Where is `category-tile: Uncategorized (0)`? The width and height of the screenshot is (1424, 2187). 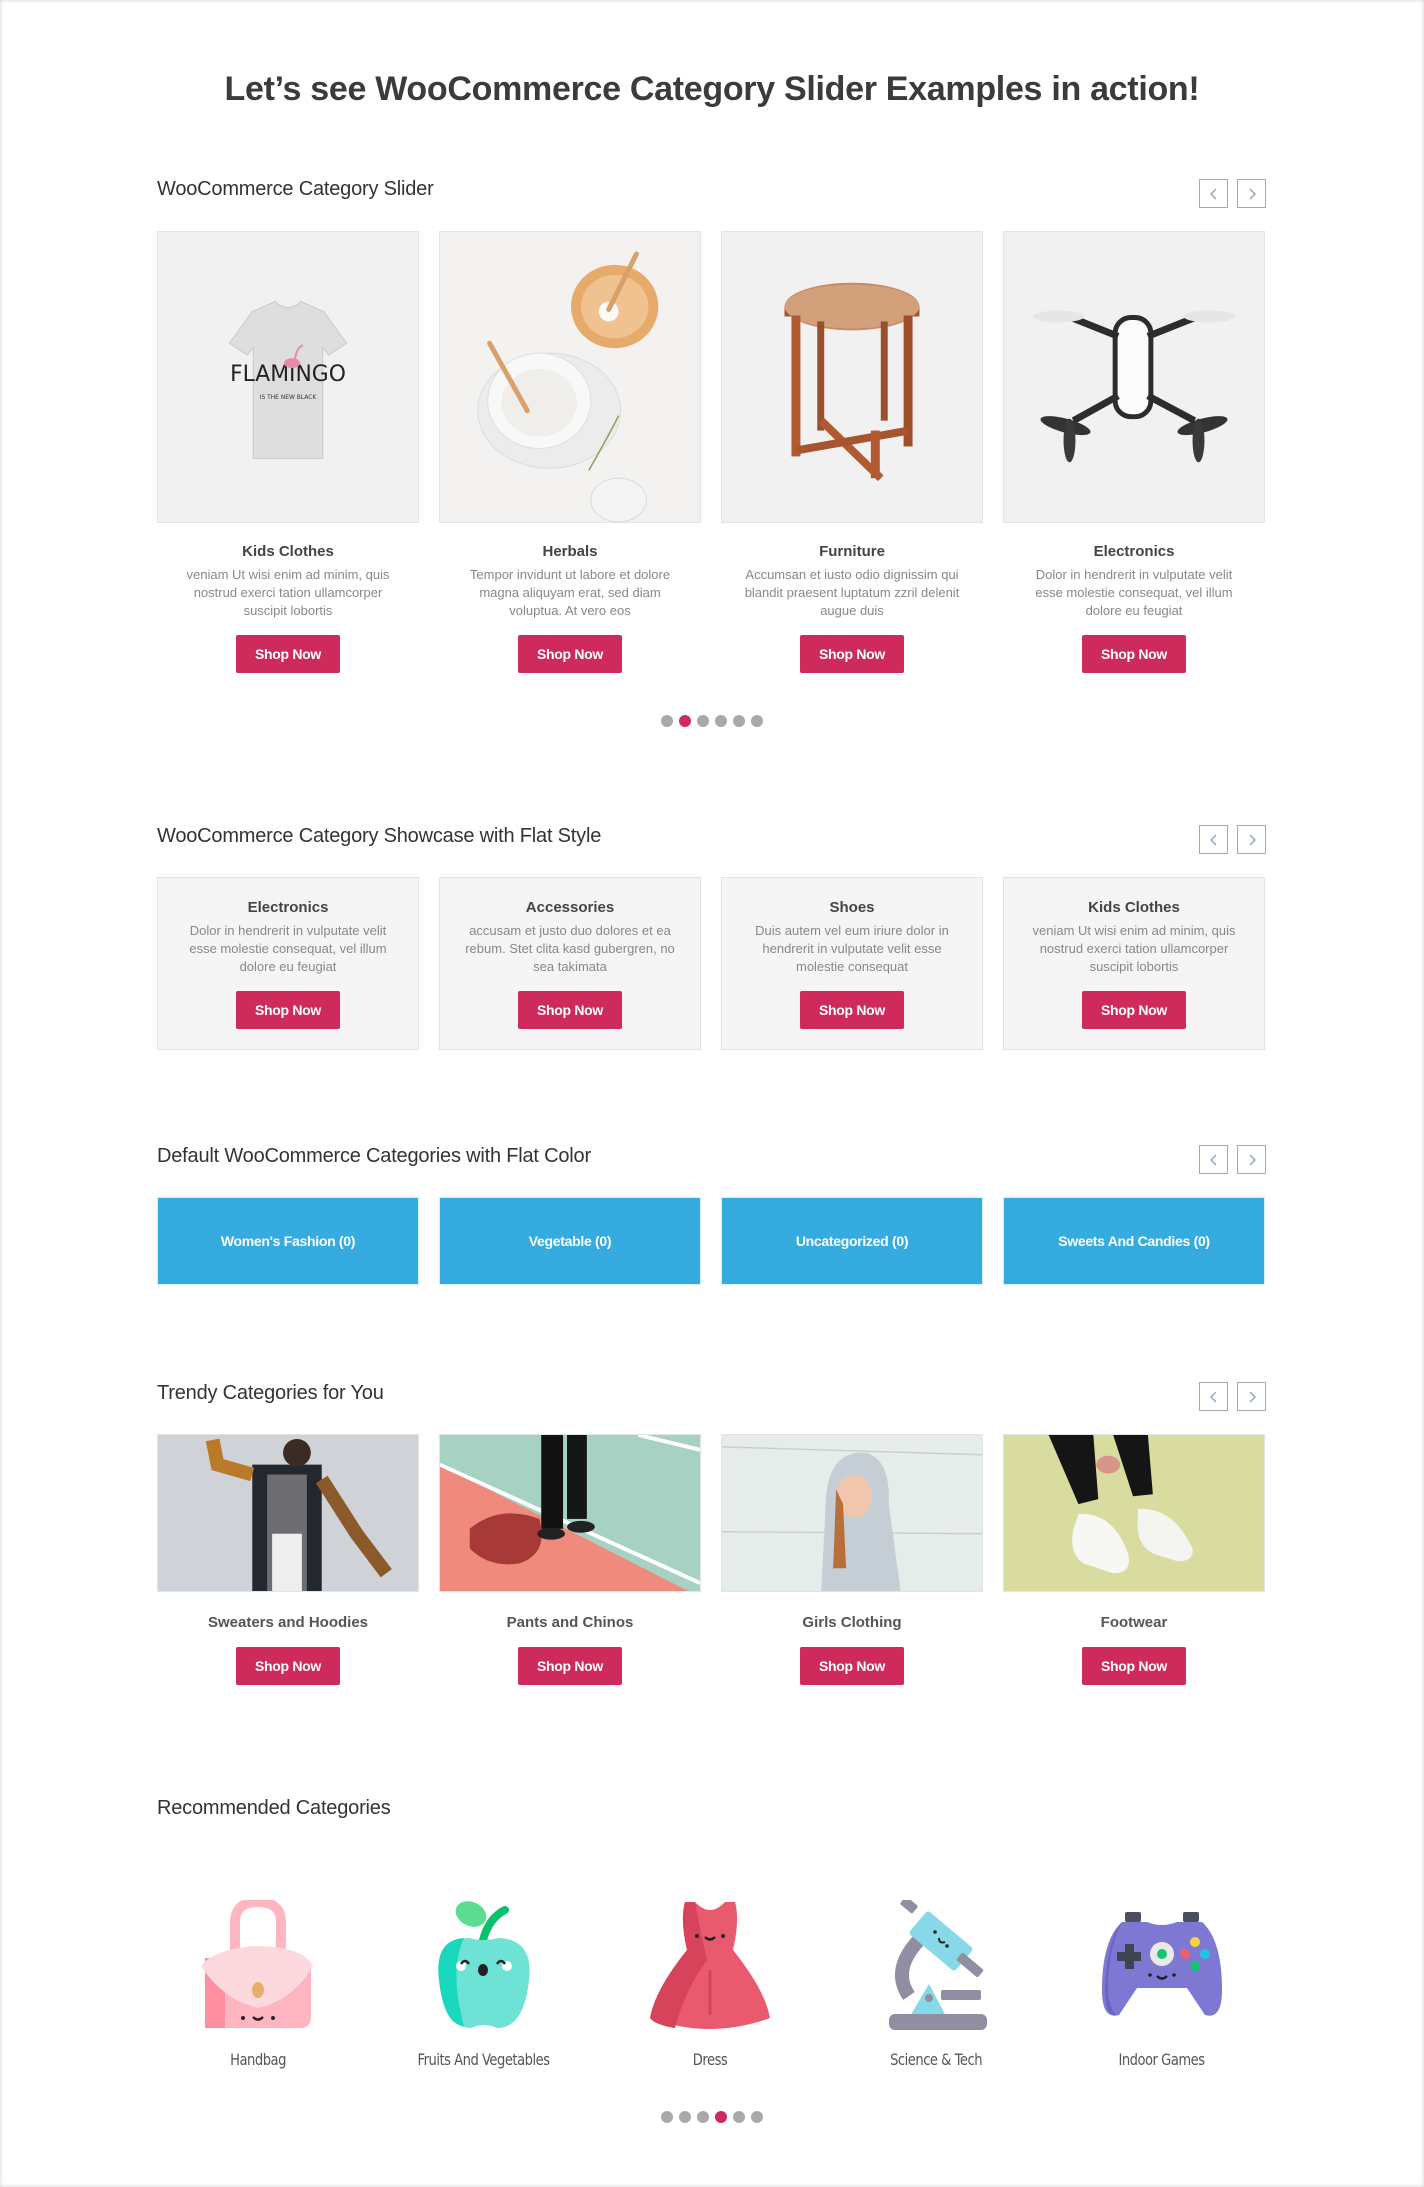 category-tile: Uncategorized (0) is located at coordinates (852, 1241).